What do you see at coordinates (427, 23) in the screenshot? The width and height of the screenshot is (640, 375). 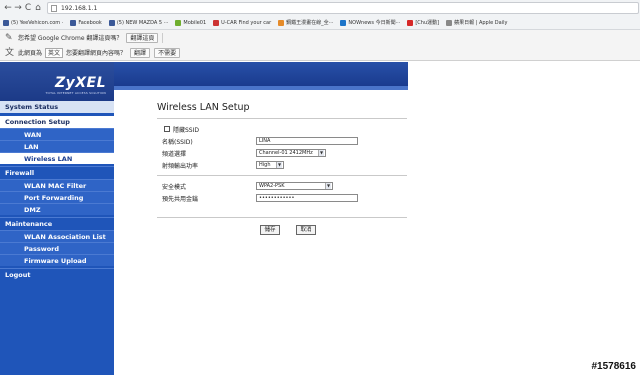 I see `bookmark-label: [Chu運動]` at bounding box center [427, 23].